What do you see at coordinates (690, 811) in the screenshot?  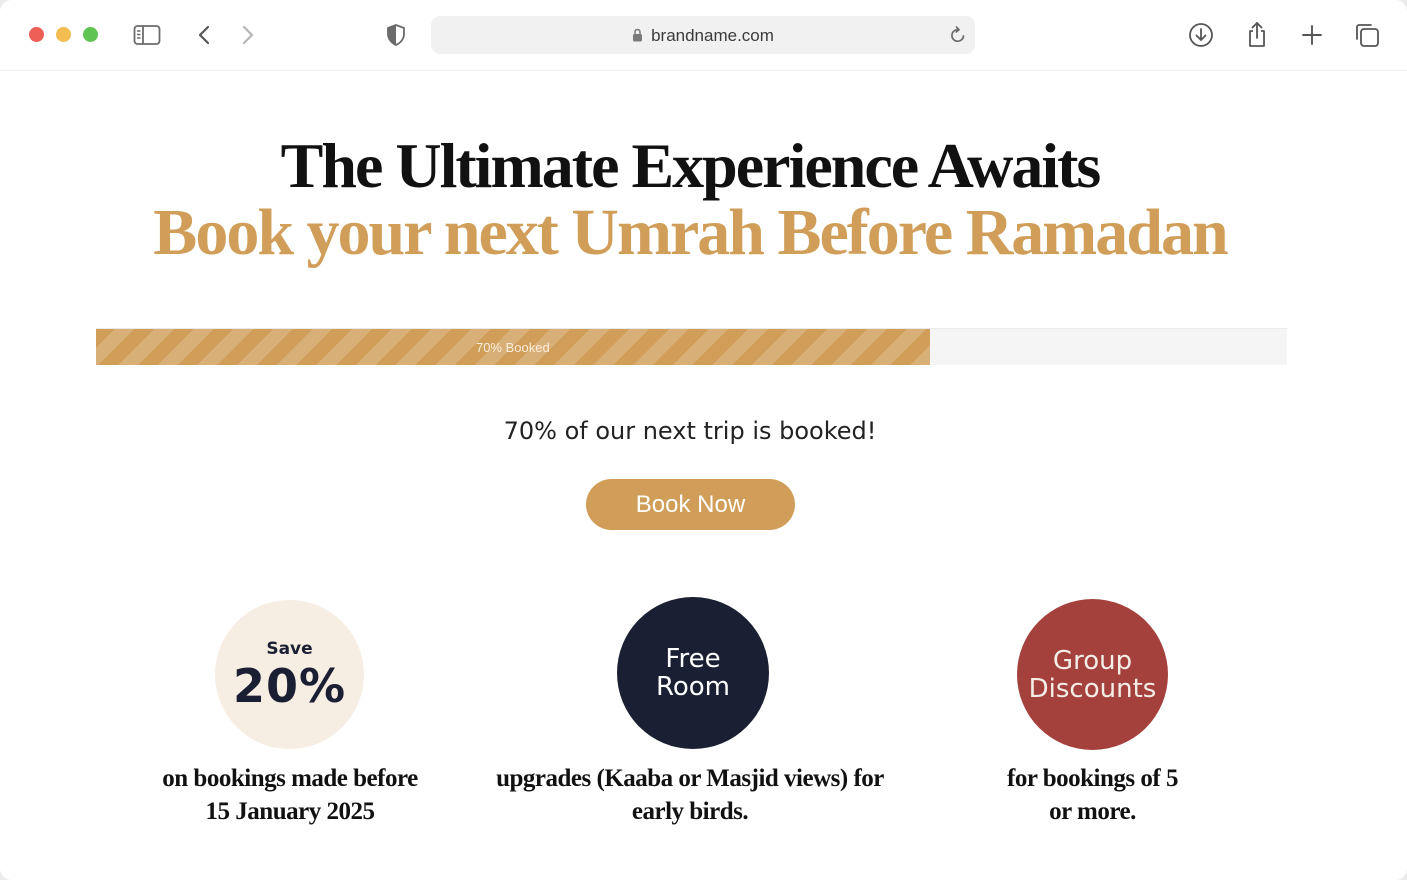 I see `free-room-caption-line2: early birds.` at bounding box center [690, 811].